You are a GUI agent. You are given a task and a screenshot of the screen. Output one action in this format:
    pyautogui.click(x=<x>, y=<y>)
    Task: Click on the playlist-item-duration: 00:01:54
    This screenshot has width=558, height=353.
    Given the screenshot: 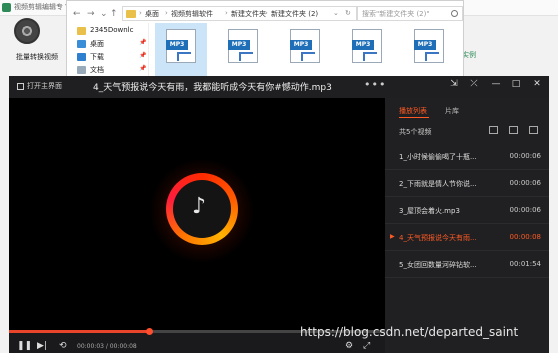 What is the action you would take?
    pyautogui.click(x=525, y=264)
    